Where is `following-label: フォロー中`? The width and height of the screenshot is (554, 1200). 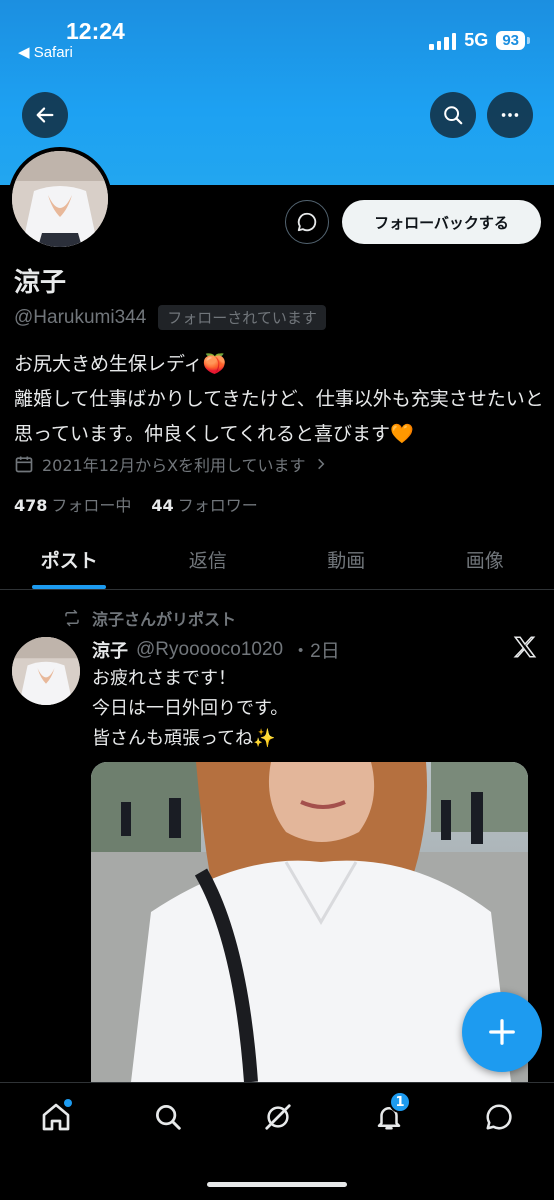
following-label: フォロー中 is located at coordinates (91, 505).